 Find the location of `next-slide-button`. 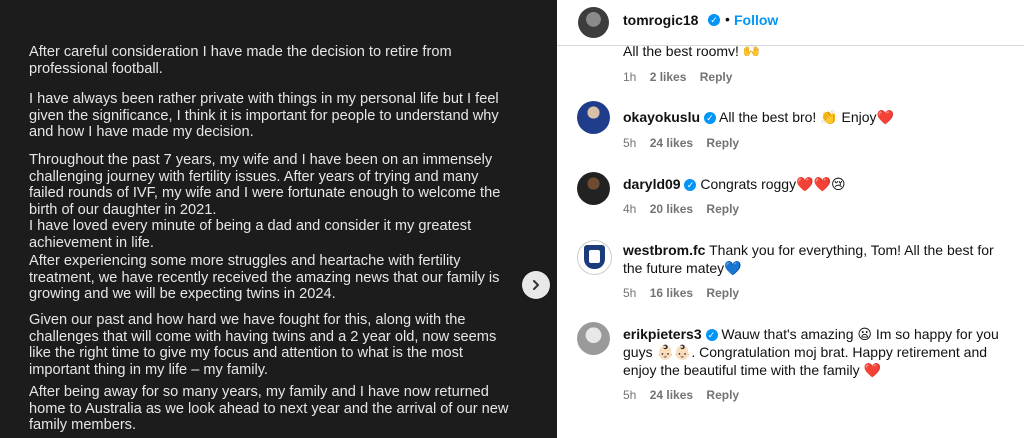

next-slide-button is located at coordinates (536, 285).